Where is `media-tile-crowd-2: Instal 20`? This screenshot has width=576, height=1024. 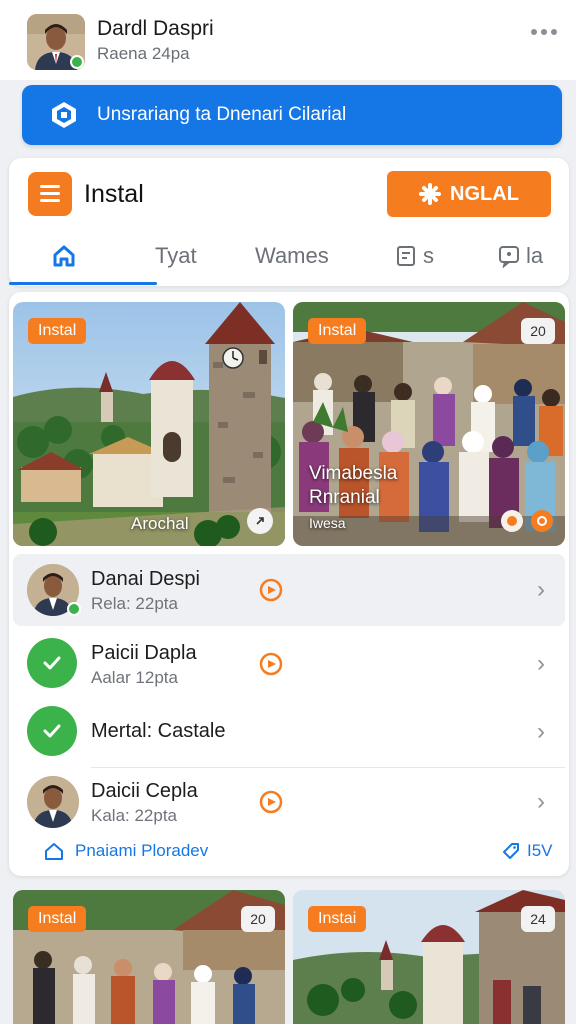
media-tile-crowd-2: Instal 20 is located at coordinates (149, 957).